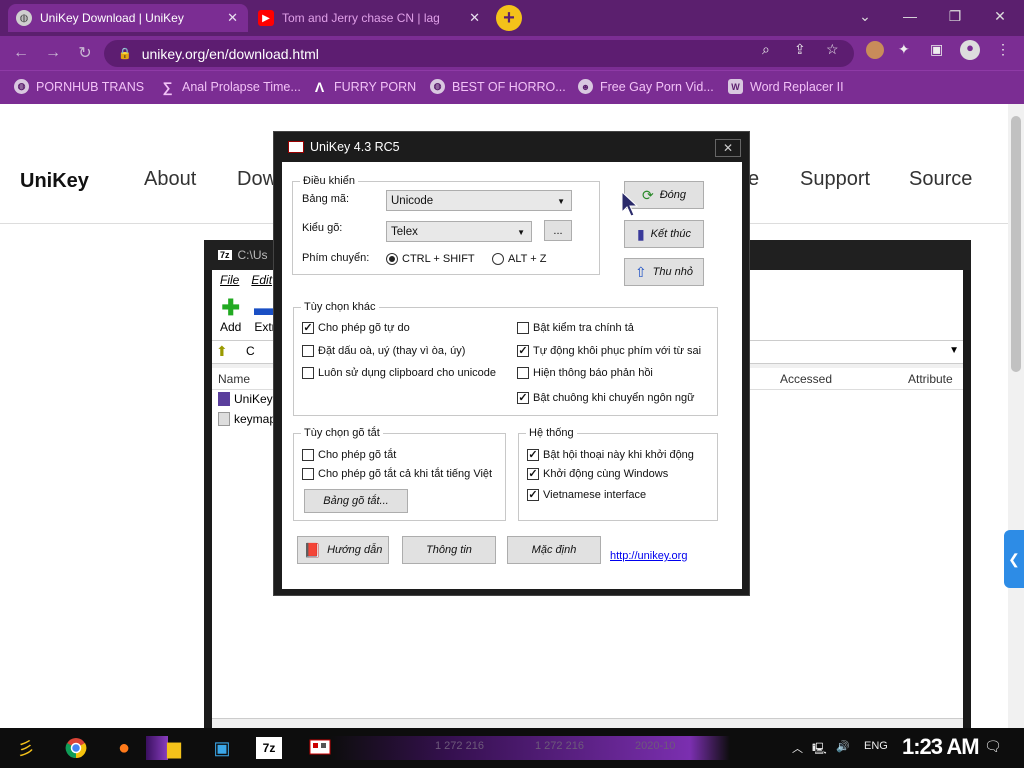  What do you see at coordinates (585, 373) in the screenshot?
I see `checkbox-show-feedback: Hiện thông báo phản hồi` at bounding box center [585, 373].